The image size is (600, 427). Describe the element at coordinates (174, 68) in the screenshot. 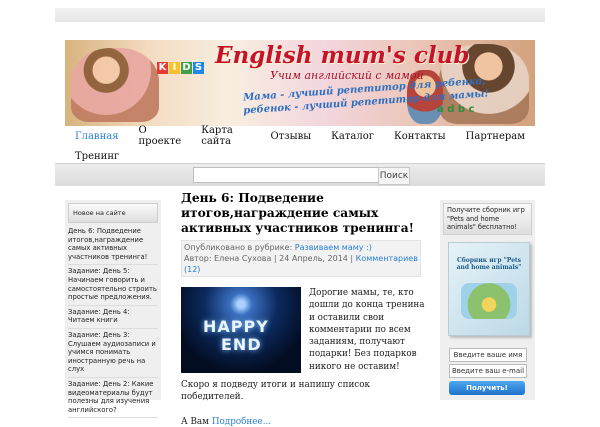

I see `block-letter: I` at that location.